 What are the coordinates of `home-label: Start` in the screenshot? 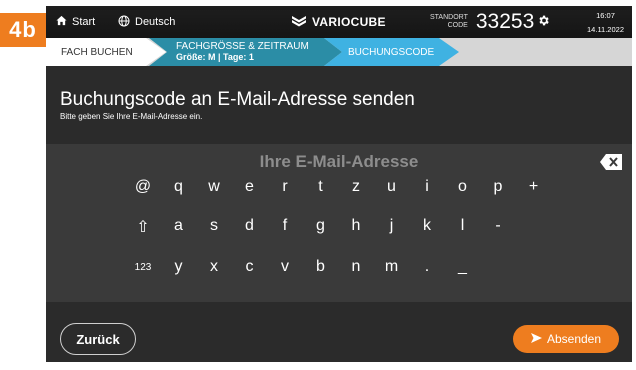 It's located at (84, 22).